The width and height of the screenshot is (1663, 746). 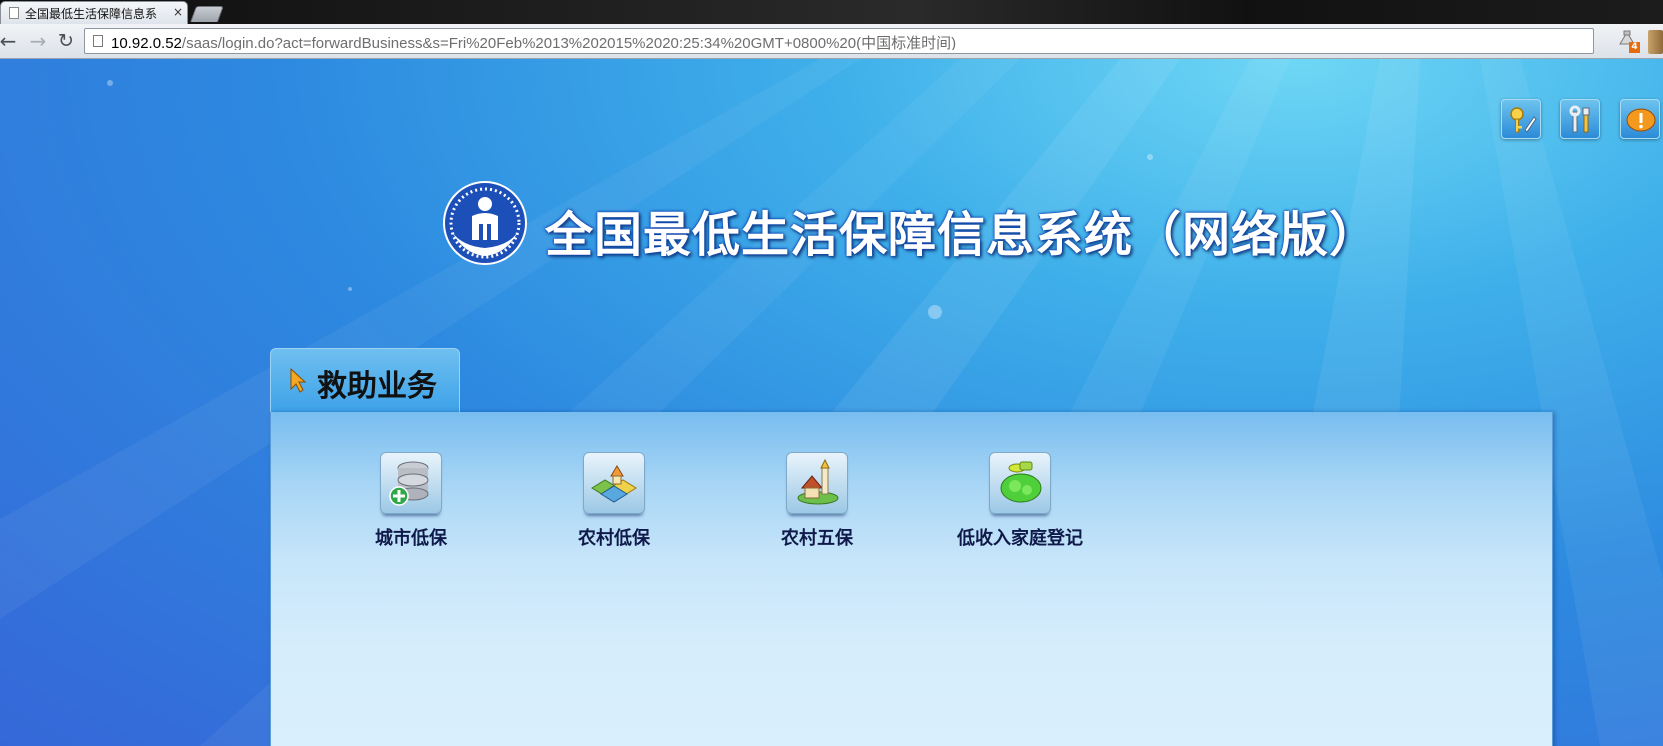 I want to click on module-low-income-family-registration: 低收入家庭登记, so click(x=1020, y=502).